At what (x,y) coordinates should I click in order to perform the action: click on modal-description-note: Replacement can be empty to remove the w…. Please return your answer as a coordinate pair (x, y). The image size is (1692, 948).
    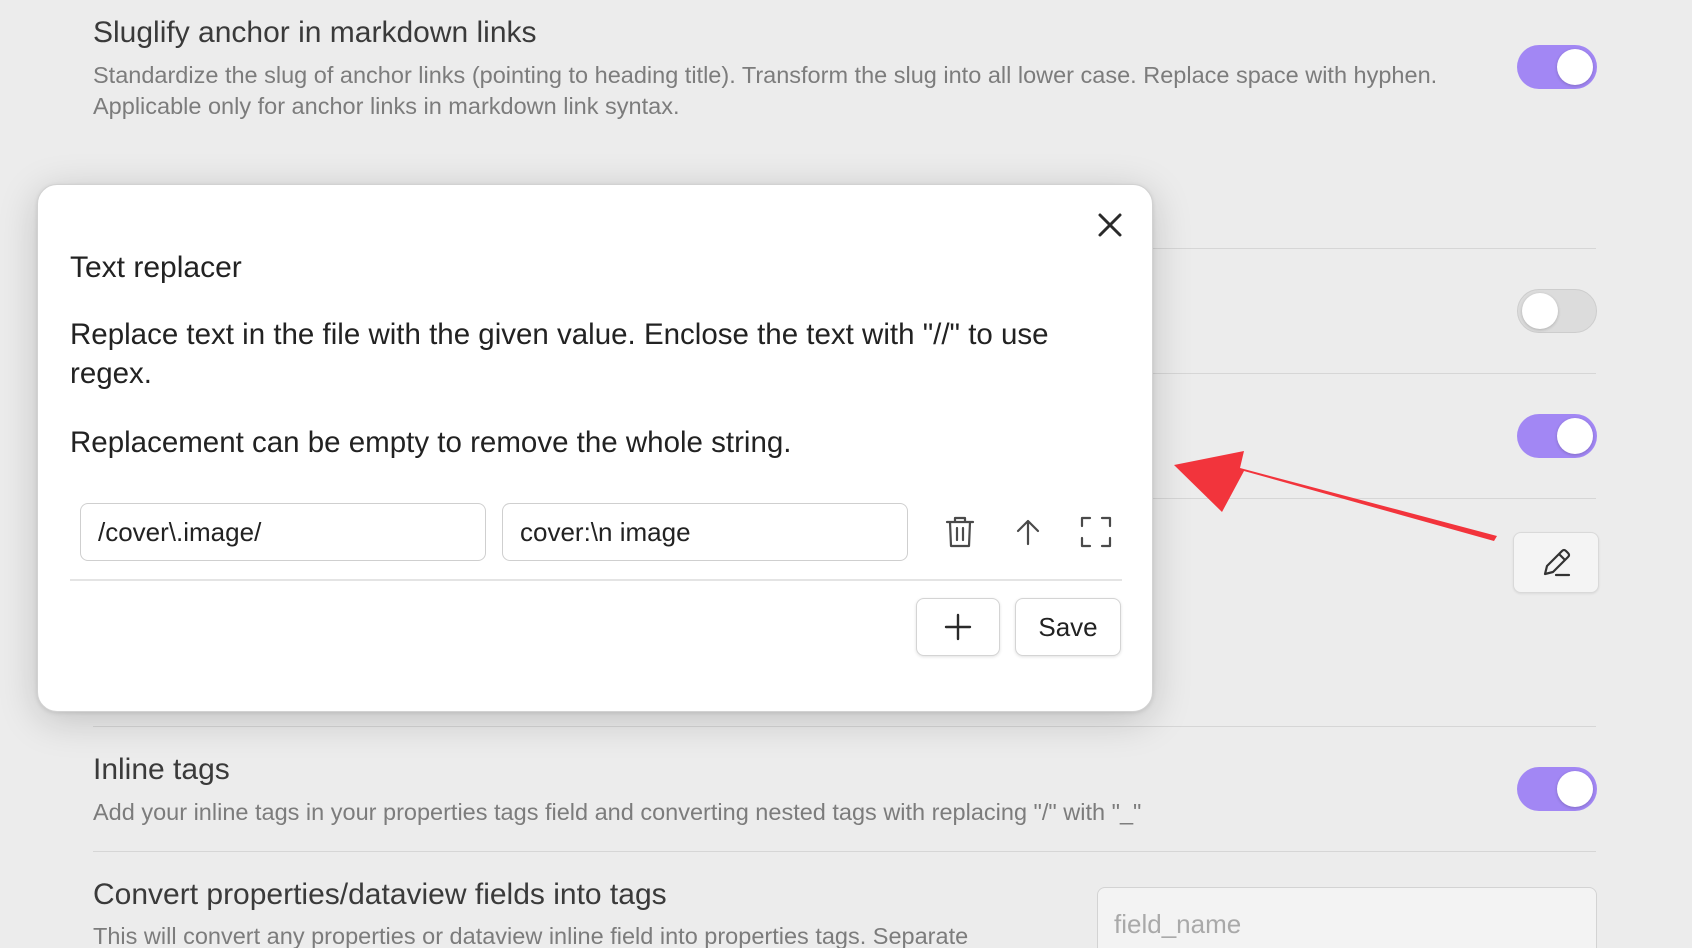
    Looking at the image, I should click on (431, 442).